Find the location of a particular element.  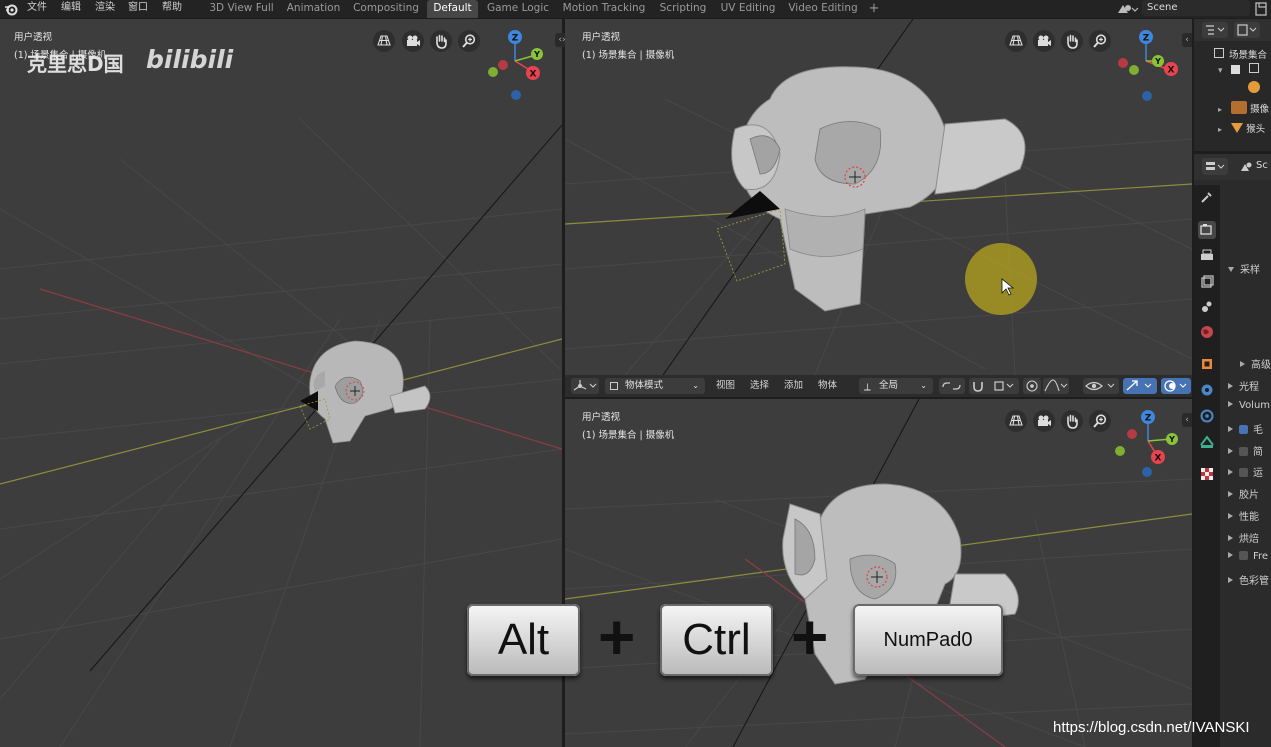

menu-edit: 编辑 is located at coordinates (71, 9).